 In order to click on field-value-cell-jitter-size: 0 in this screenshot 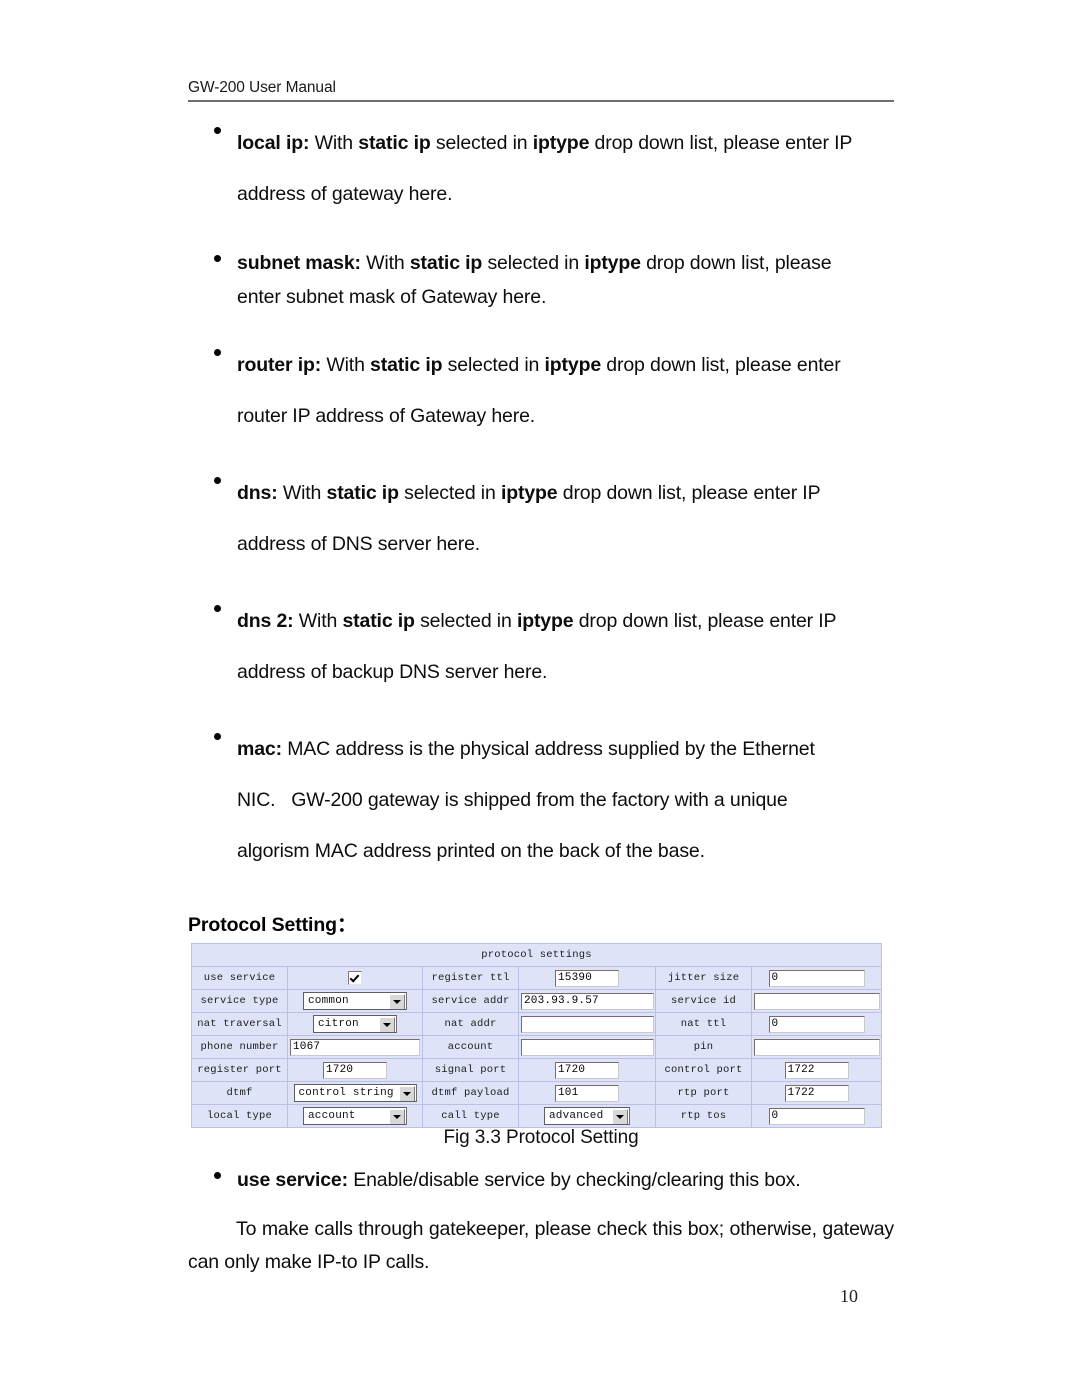, I will do `click(816, 978)`.